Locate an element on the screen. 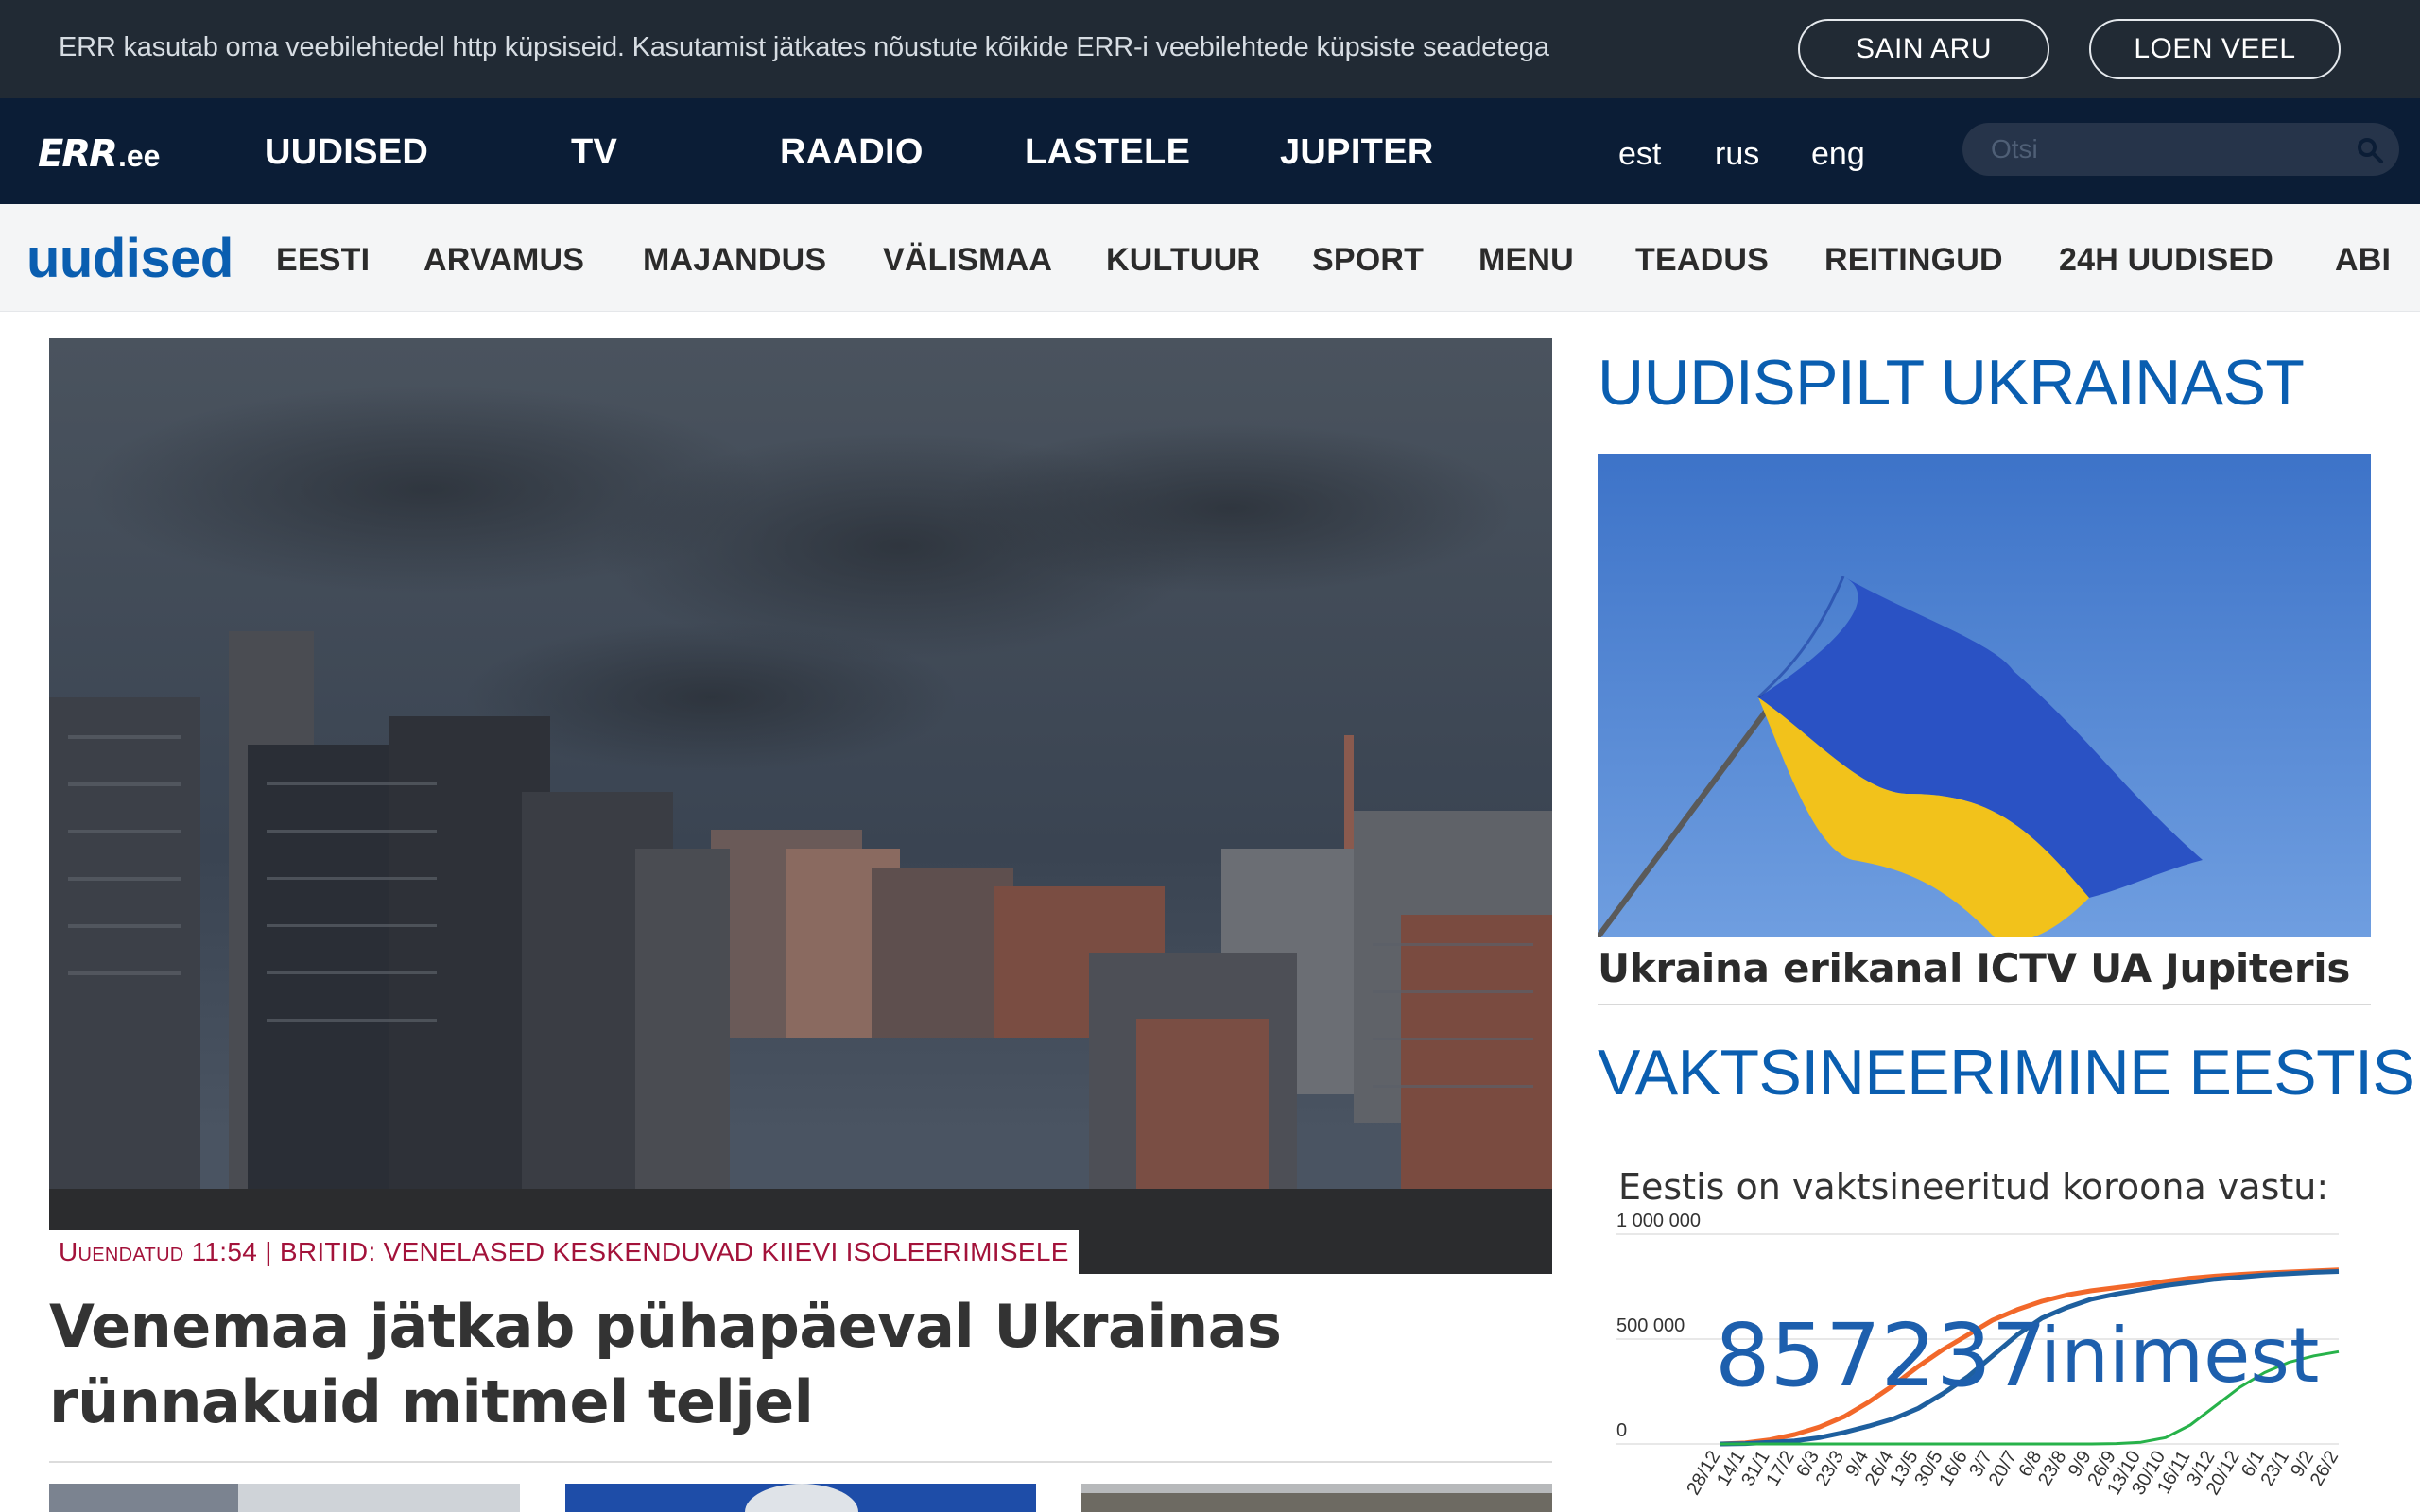 The image size is (2420, 1512). vaccination-count-unit: inimest is located at coordinates (2179, 1356).